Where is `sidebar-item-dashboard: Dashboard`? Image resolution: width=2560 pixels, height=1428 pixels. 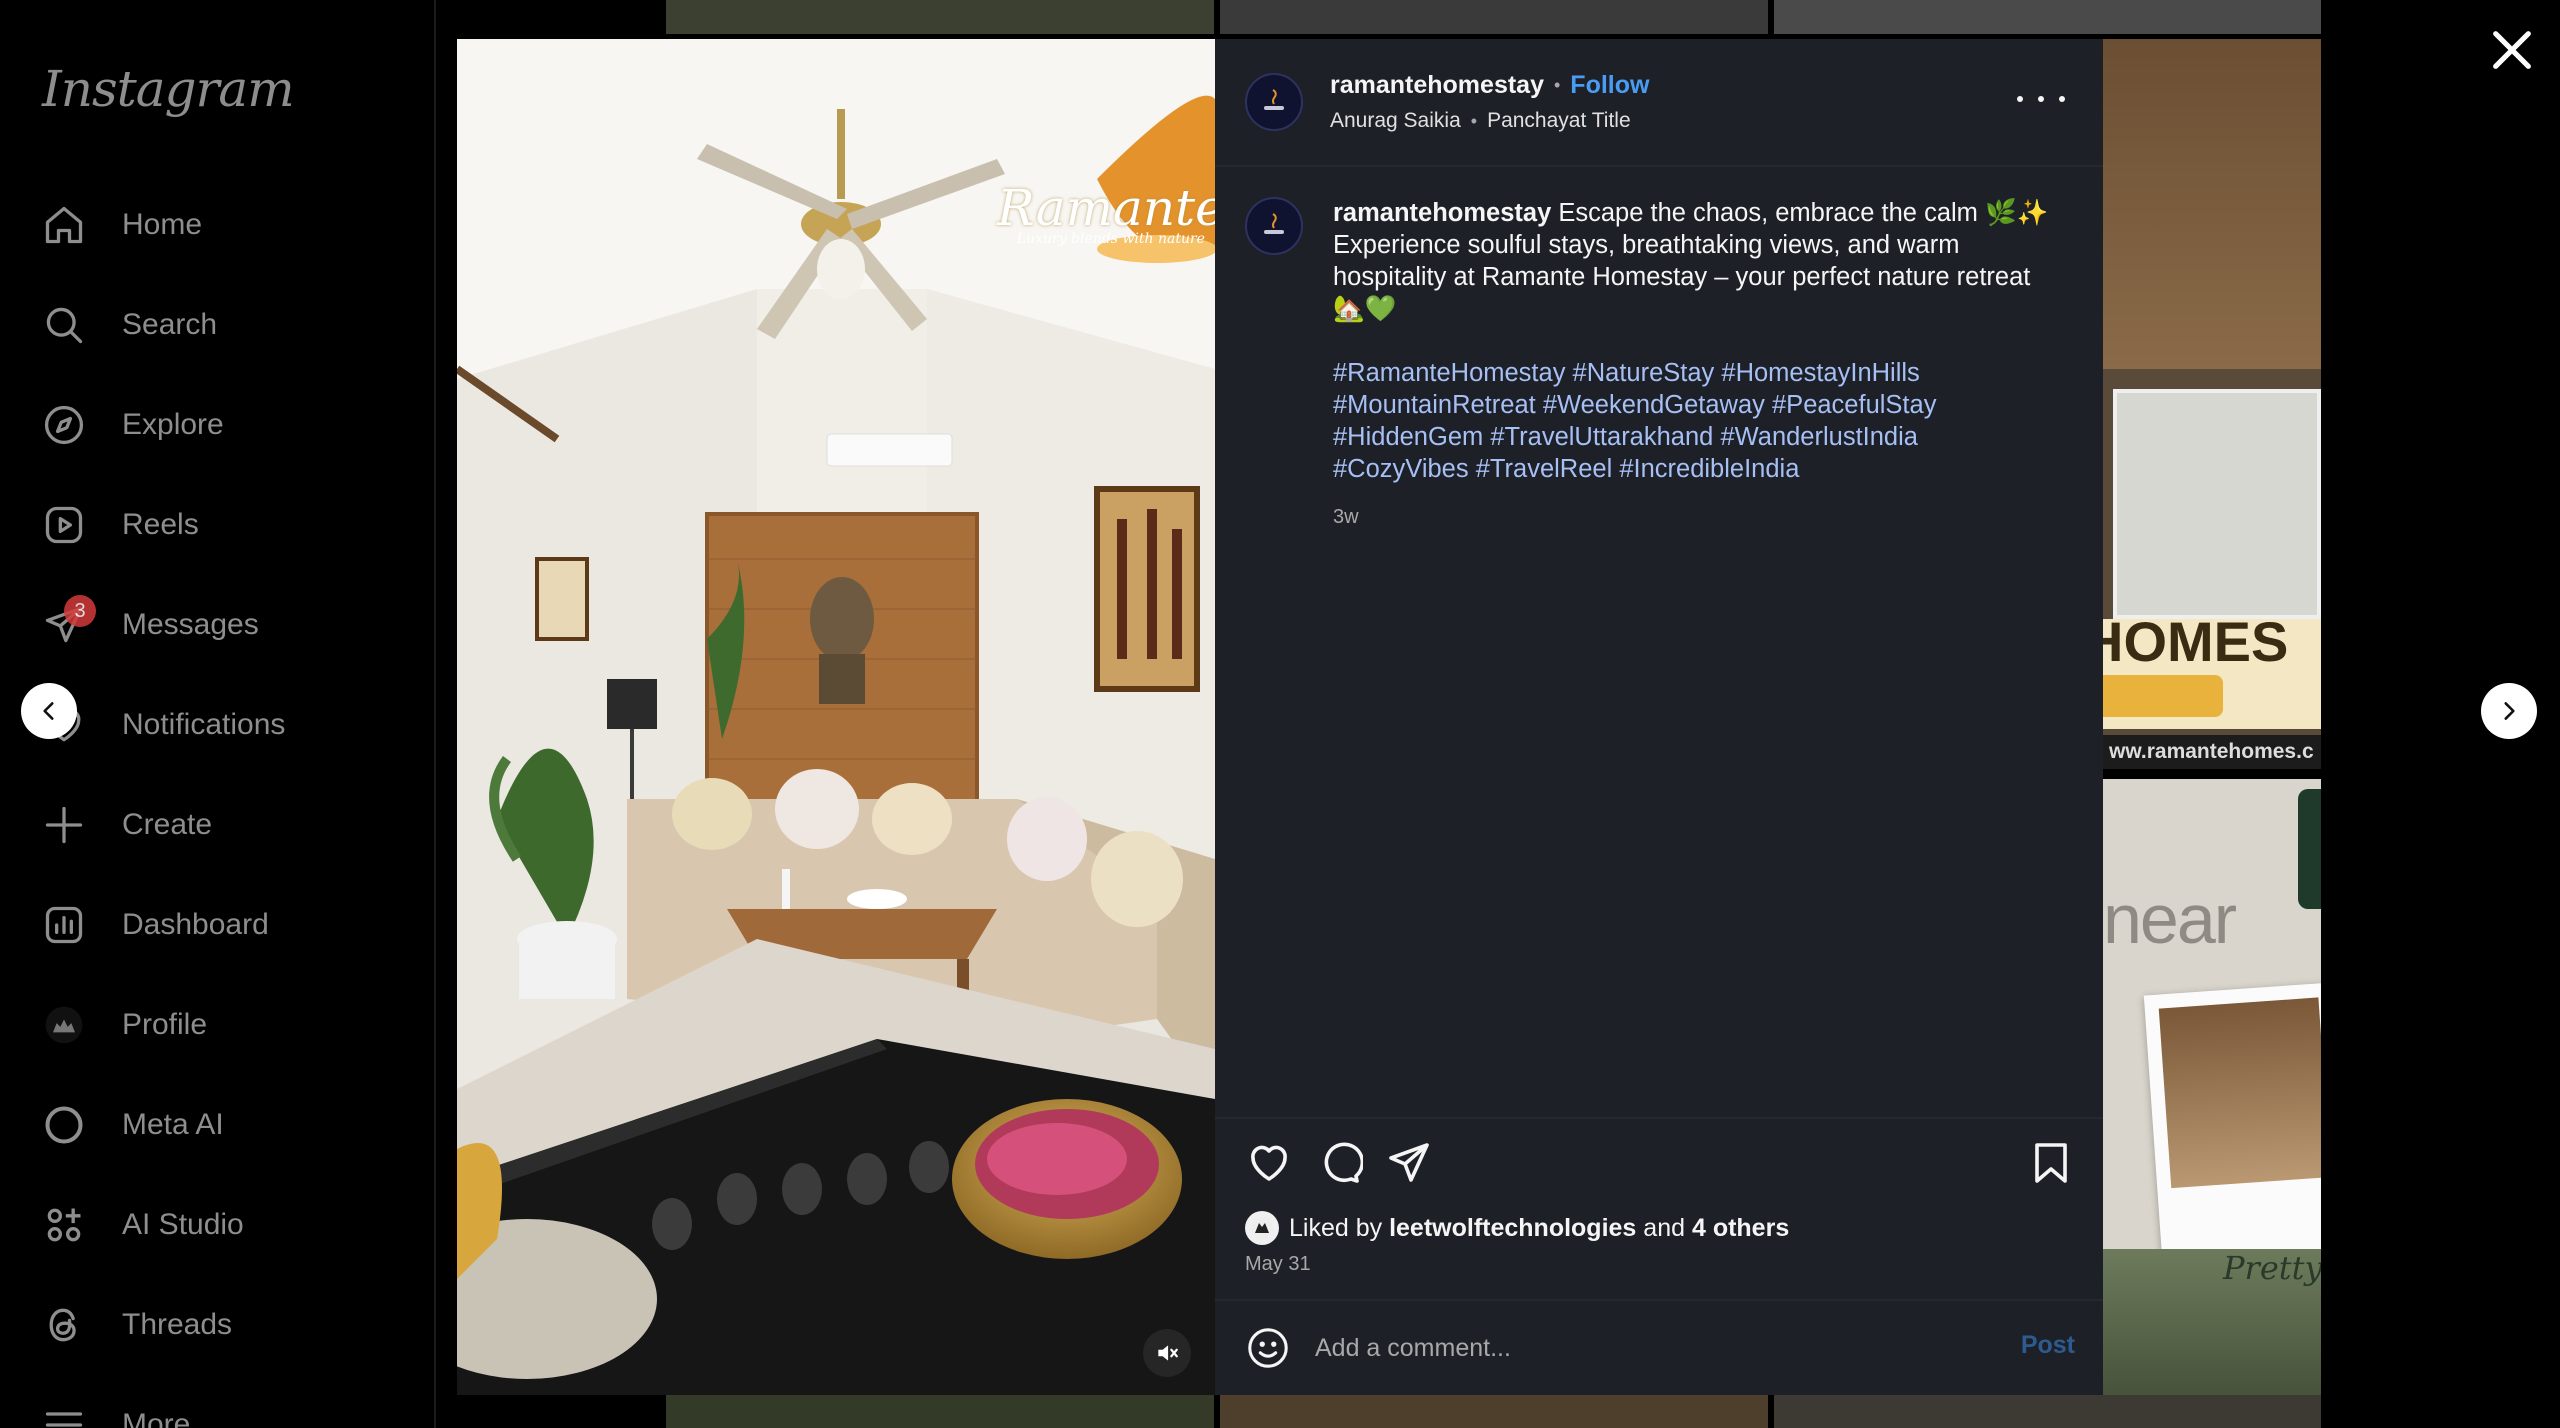
sidebar-item-dashboard: Dashboard is located at coordinates (220, 925).